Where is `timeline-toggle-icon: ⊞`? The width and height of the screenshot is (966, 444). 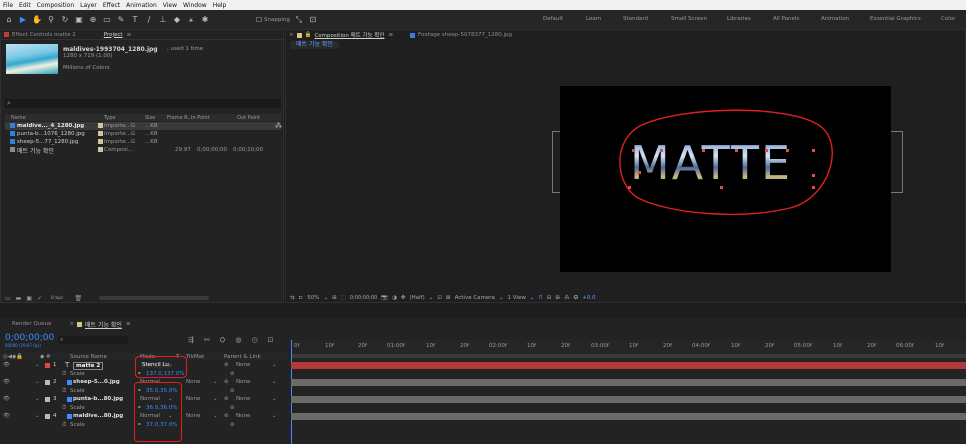 timeline-toggle-icon: ⊞ is located at coordinates (557, 298).